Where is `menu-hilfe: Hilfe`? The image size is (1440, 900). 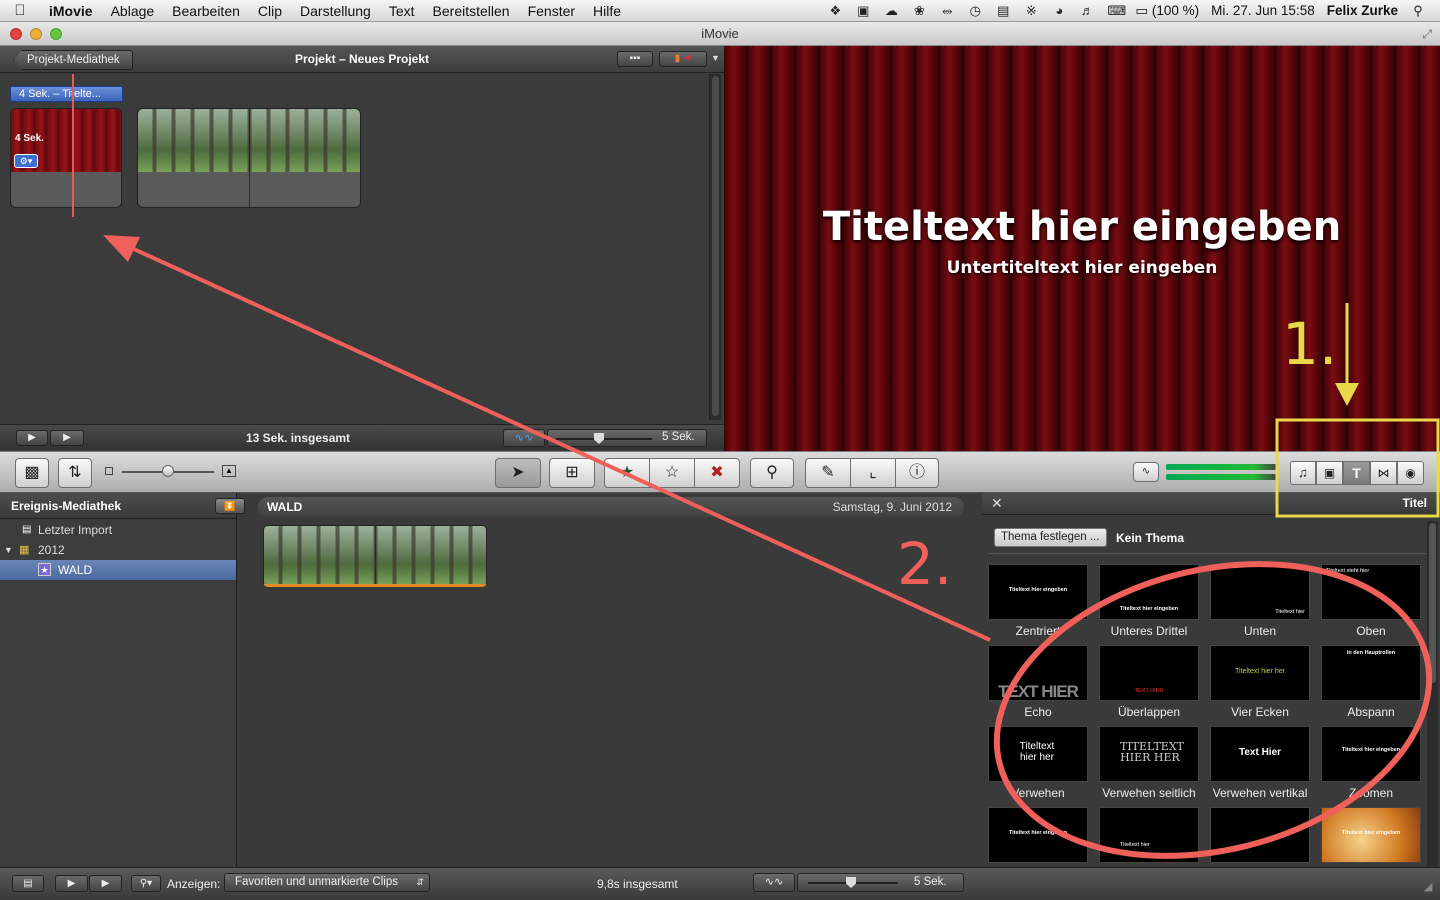
menu-hilfe: Hilfe is located at coordinates (607, 11).